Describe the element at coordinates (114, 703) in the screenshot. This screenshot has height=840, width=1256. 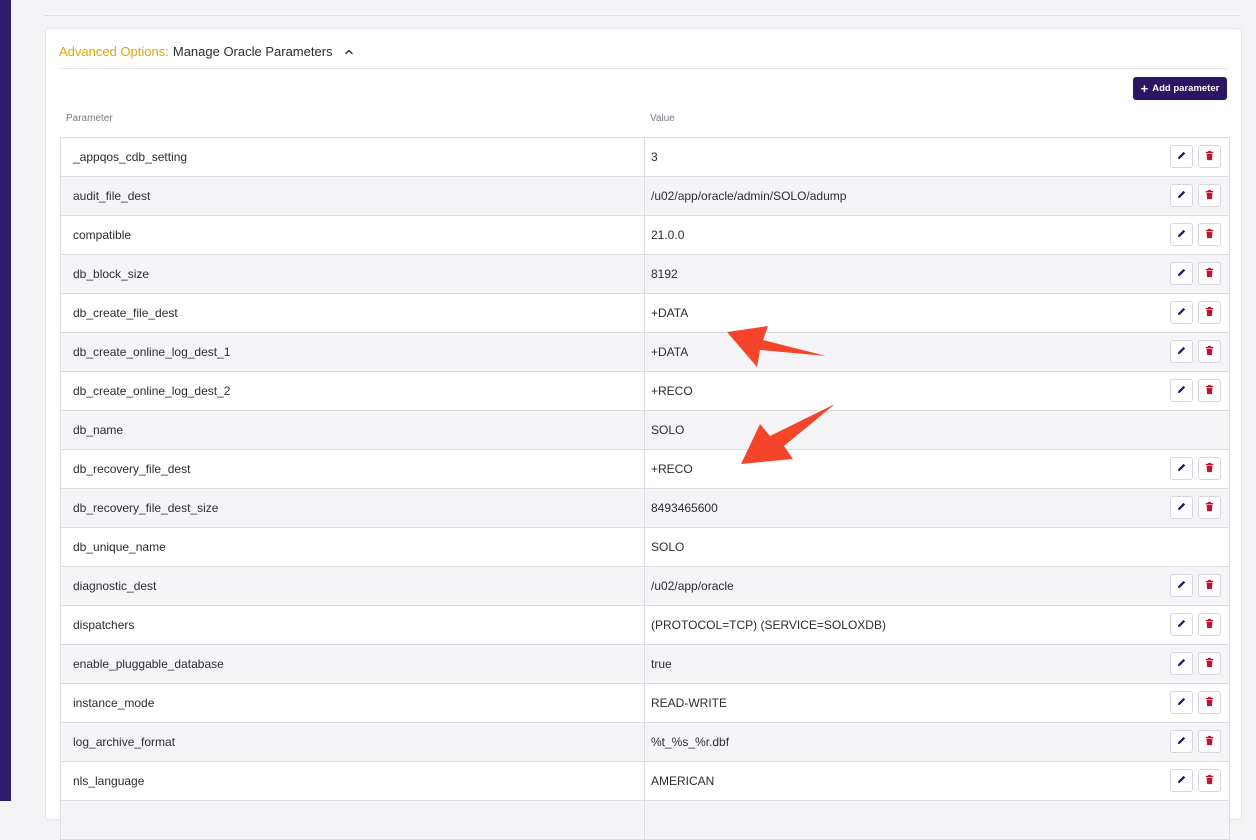
I see `parameter-name: instance_mode` at that location.